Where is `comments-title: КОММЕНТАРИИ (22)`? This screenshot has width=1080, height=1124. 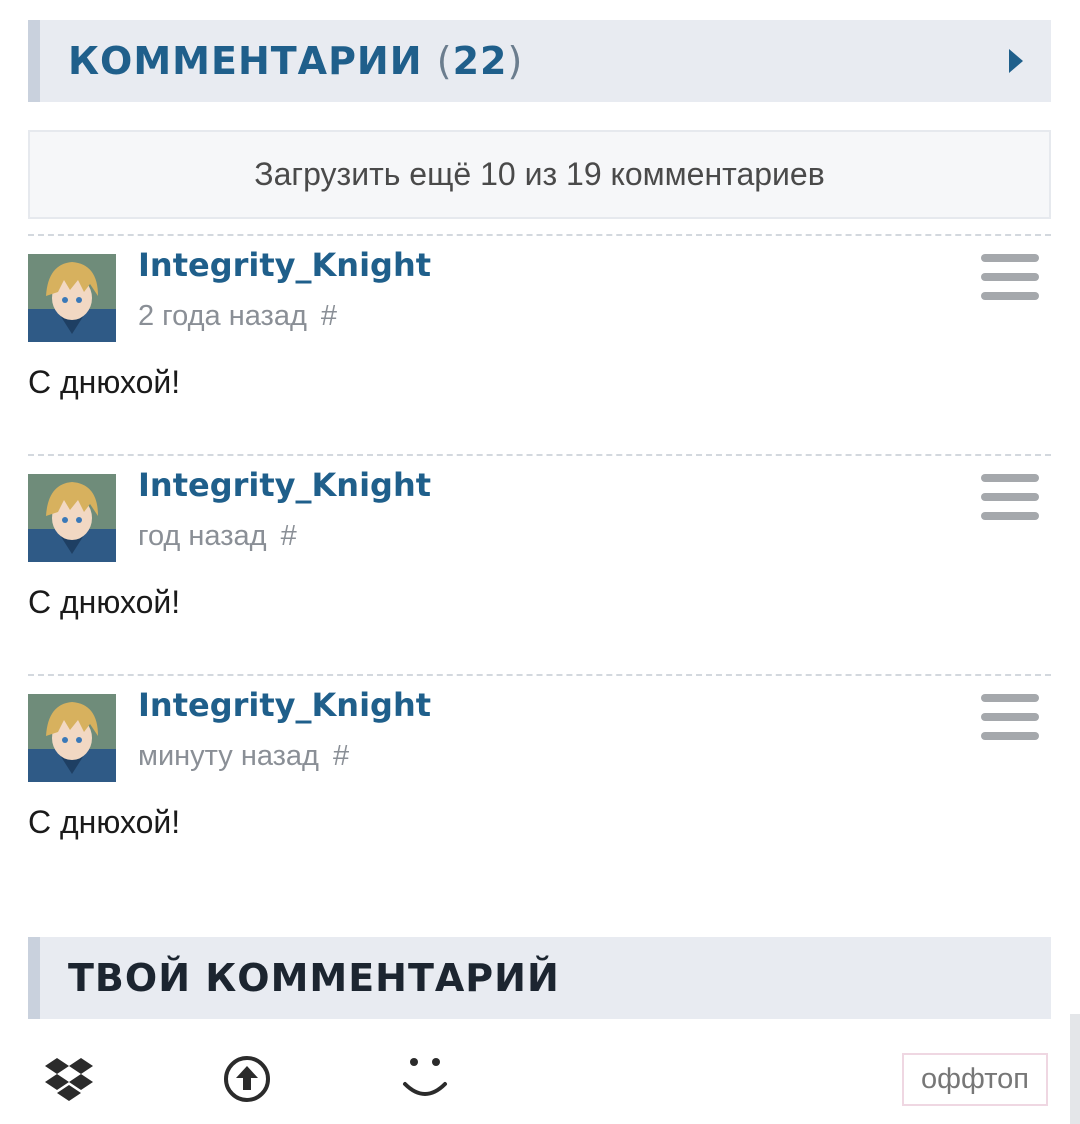 comments-title: КОММЕНТАРИИ (22) is located at coordinates (295, 61).